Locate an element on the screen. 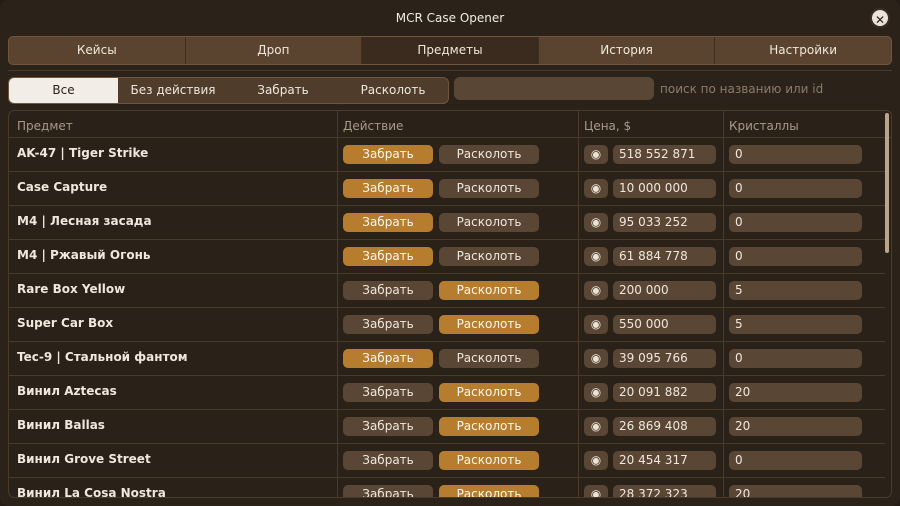  main-tabs: Кейсы Дроп Предметы История Настройки is located at coordinates (450, 50).